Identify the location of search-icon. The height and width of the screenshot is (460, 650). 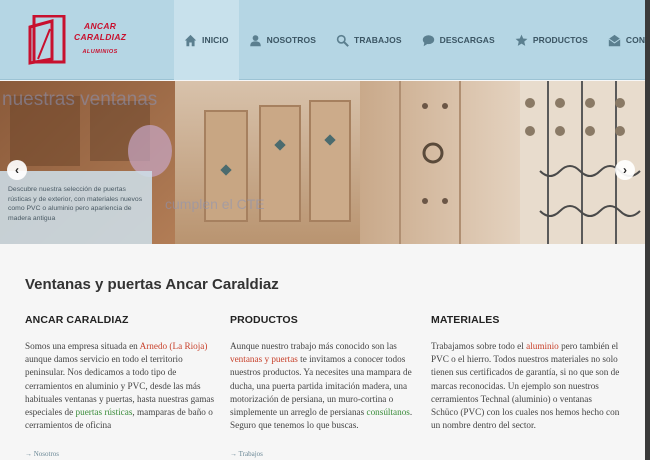
(342, 40).